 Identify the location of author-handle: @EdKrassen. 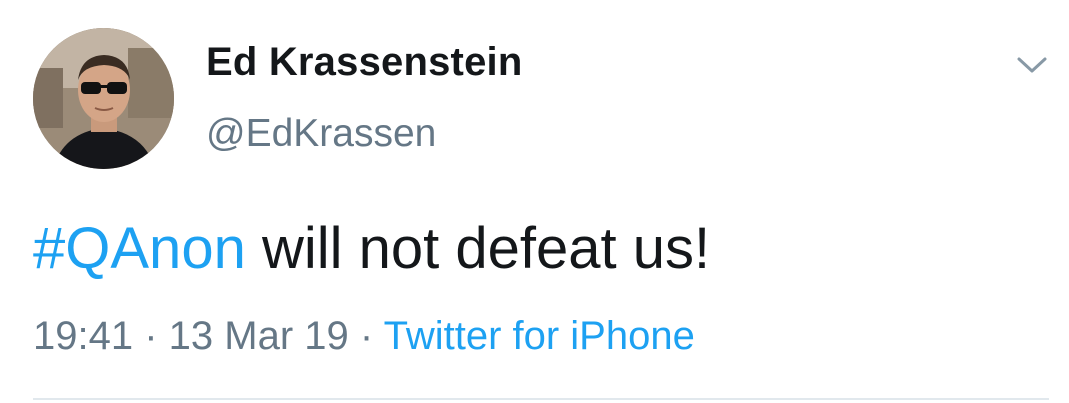
(321, 134).